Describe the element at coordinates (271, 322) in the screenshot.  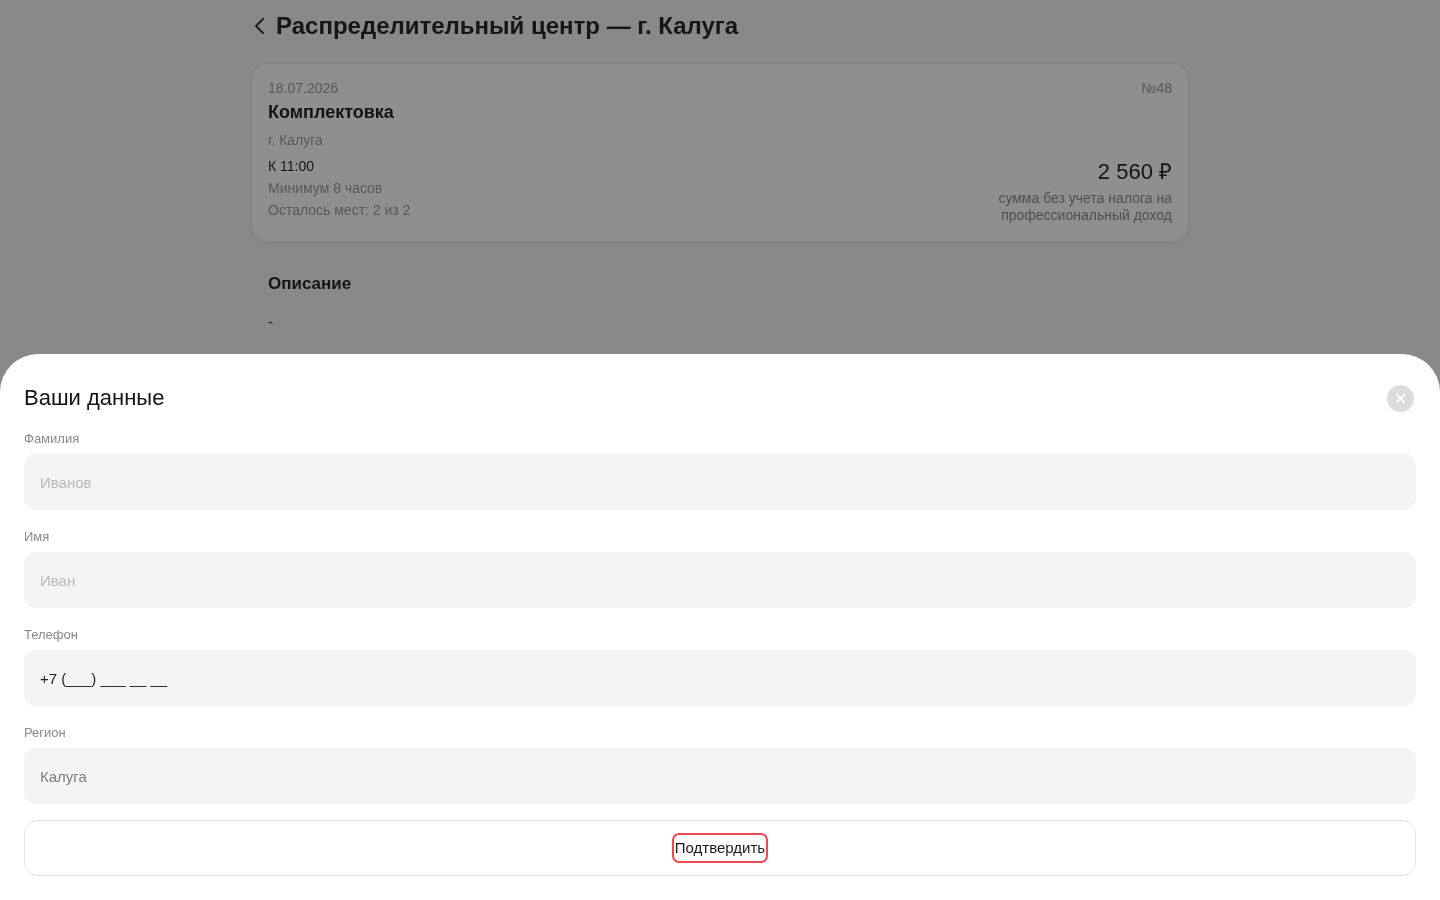
I see `description-text: -` at that location.